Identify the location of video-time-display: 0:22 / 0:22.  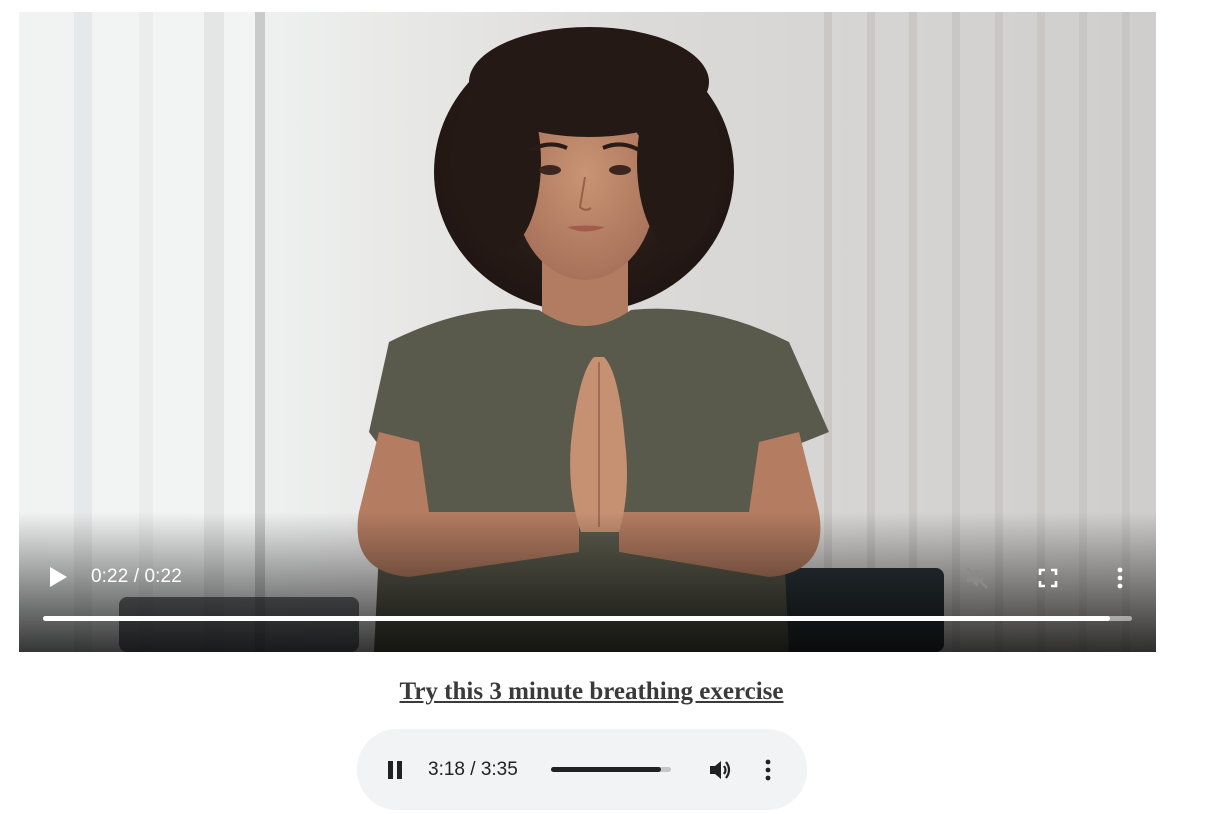
(136, 576).